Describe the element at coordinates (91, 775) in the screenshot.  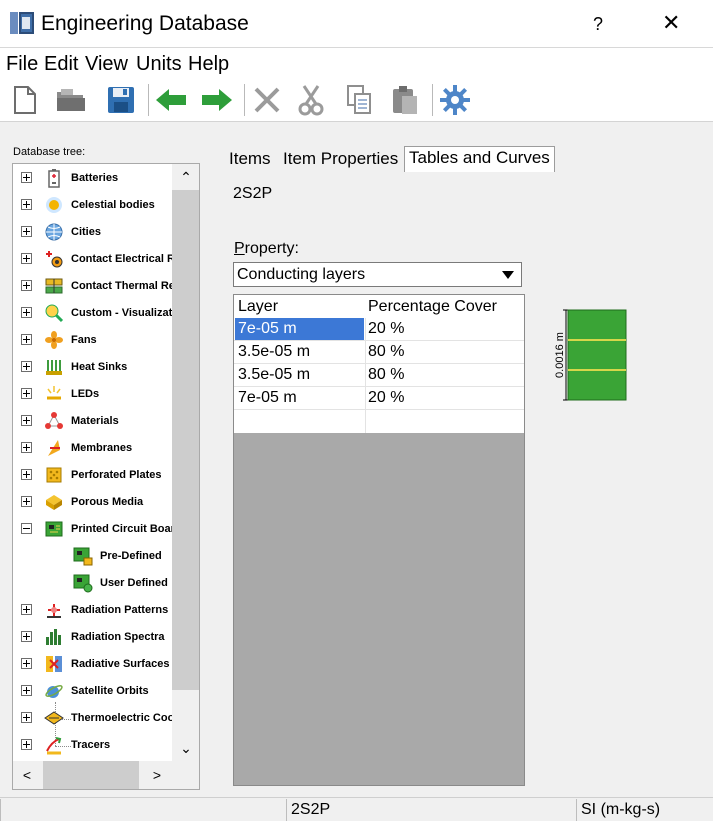
I see `horizontal-scroll-thumb` at that location.